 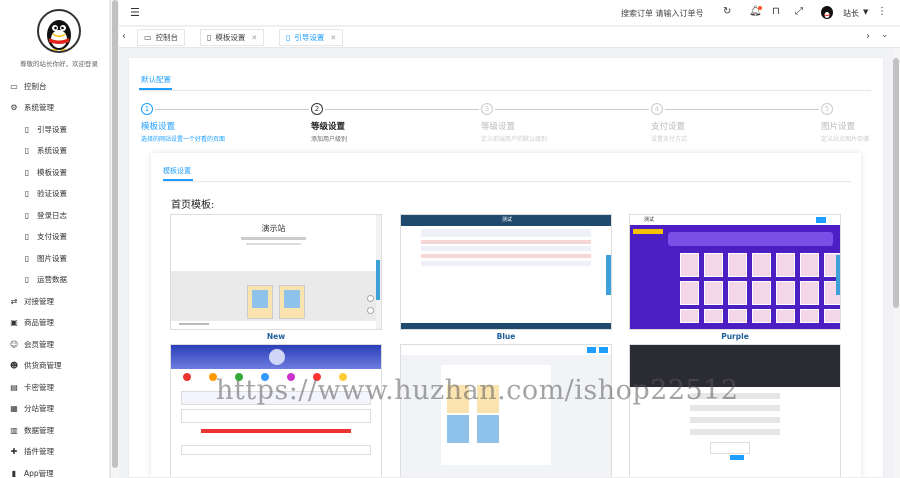 I want to click on phone-icon: ▮, so click(x=14, y=473).